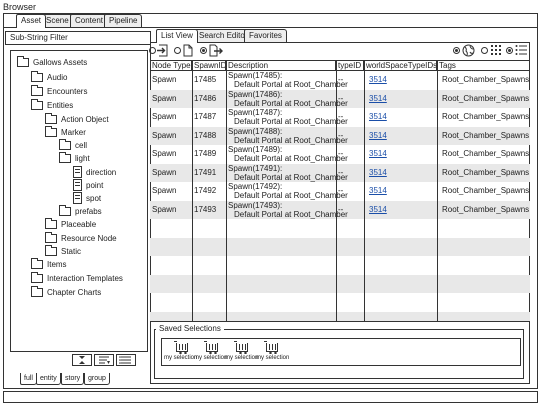 This screenshot has height=407, width=541. I want to click on tree-item: Gallows Assets, so click(52, 61).